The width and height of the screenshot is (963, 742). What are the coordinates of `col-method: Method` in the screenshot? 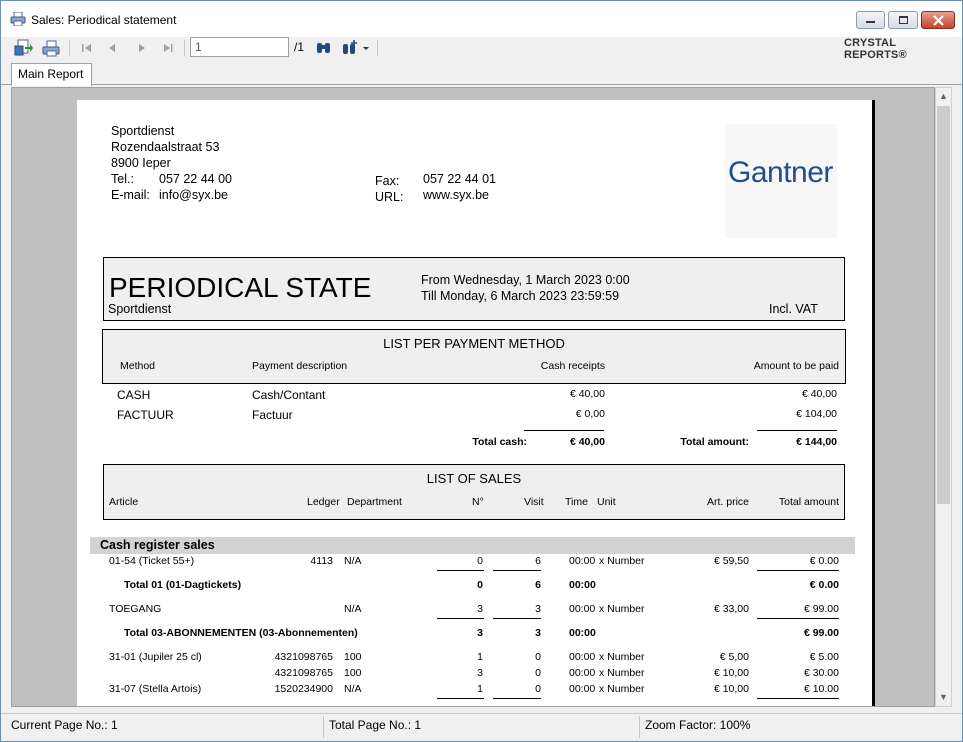 It's located at (138, 366).